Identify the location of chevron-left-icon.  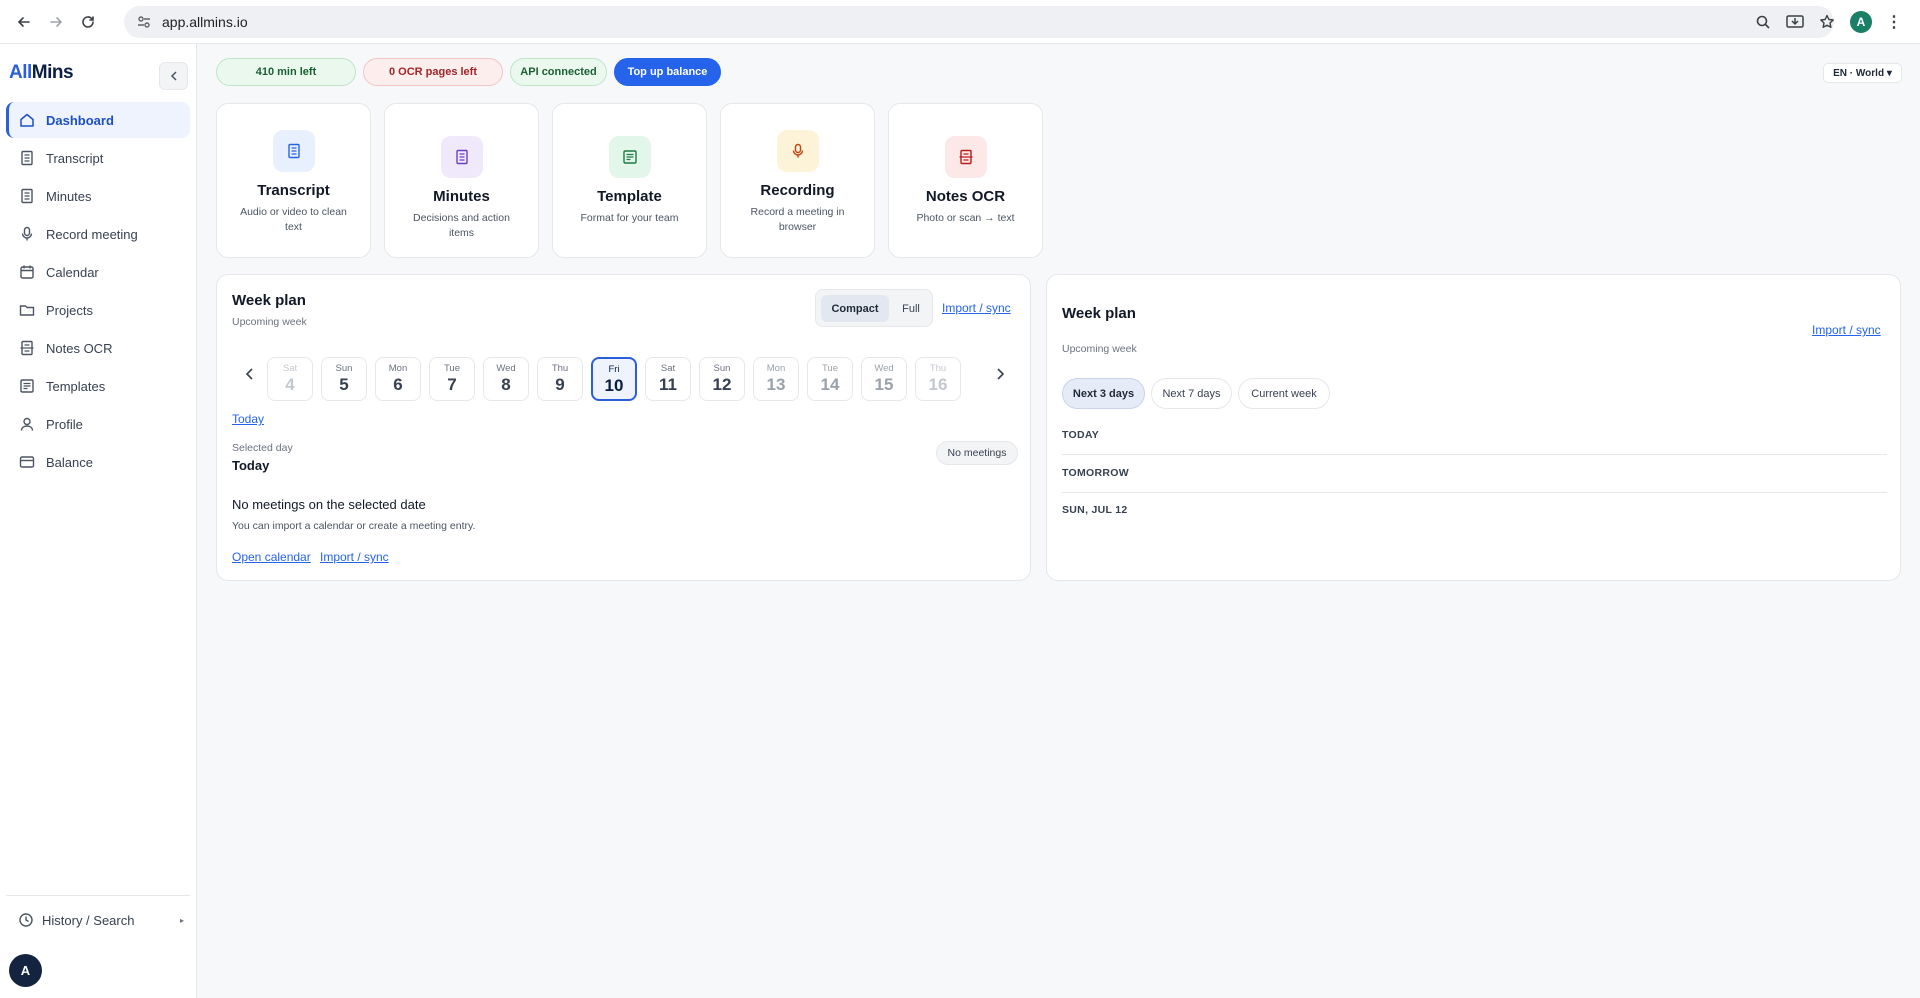
(173, 76).